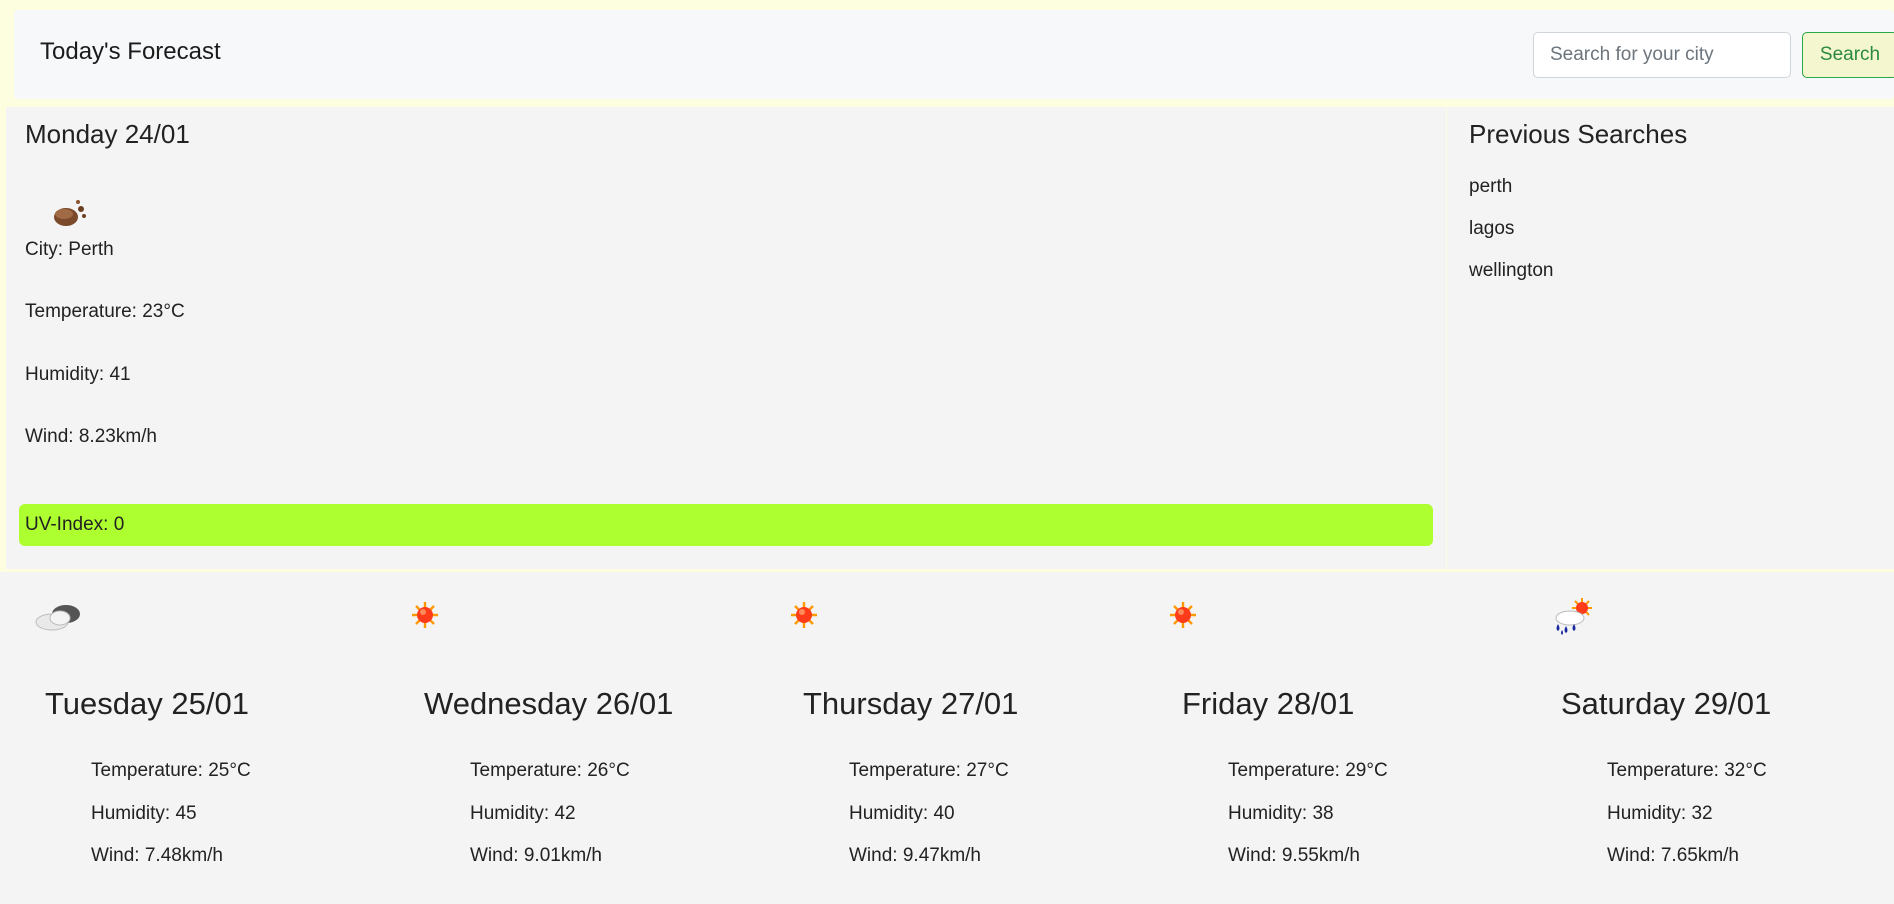 This screenshot has width=1894, height=904. What do you see at coordinates (1670, 338) in the screenshot?
I see `previous-searches-panel: Previous Searches perth lagos wellington` at bounding box center [1670, 338].